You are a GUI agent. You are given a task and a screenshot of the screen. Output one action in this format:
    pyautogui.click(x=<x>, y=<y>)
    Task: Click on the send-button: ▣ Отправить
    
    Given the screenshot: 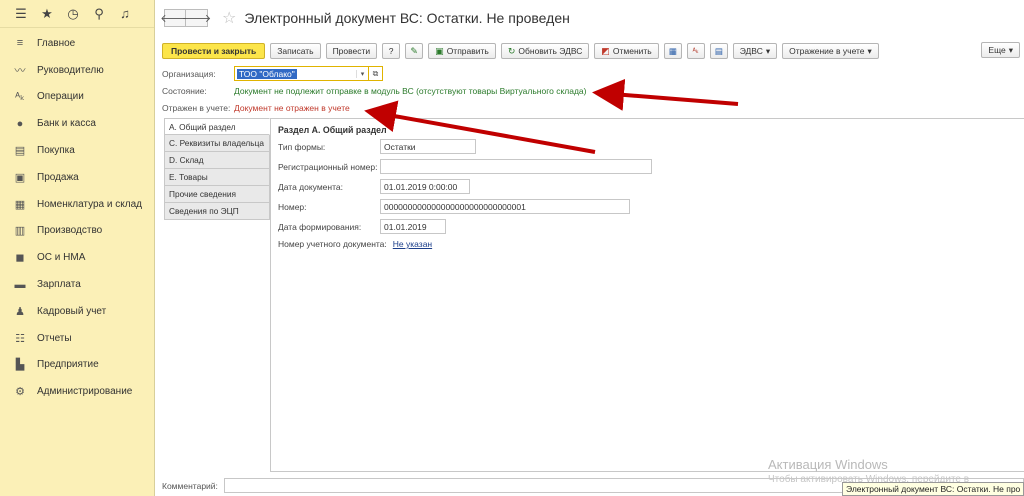 What is the action you would take?
    pyautogui.click(x=462, y=51)
    